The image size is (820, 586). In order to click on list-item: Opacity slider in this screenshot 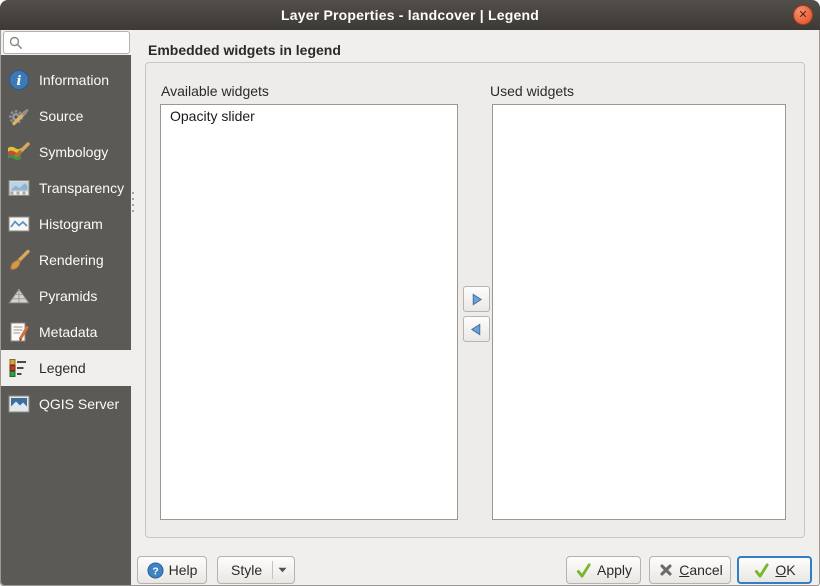, I will do `click(309, 116)`.